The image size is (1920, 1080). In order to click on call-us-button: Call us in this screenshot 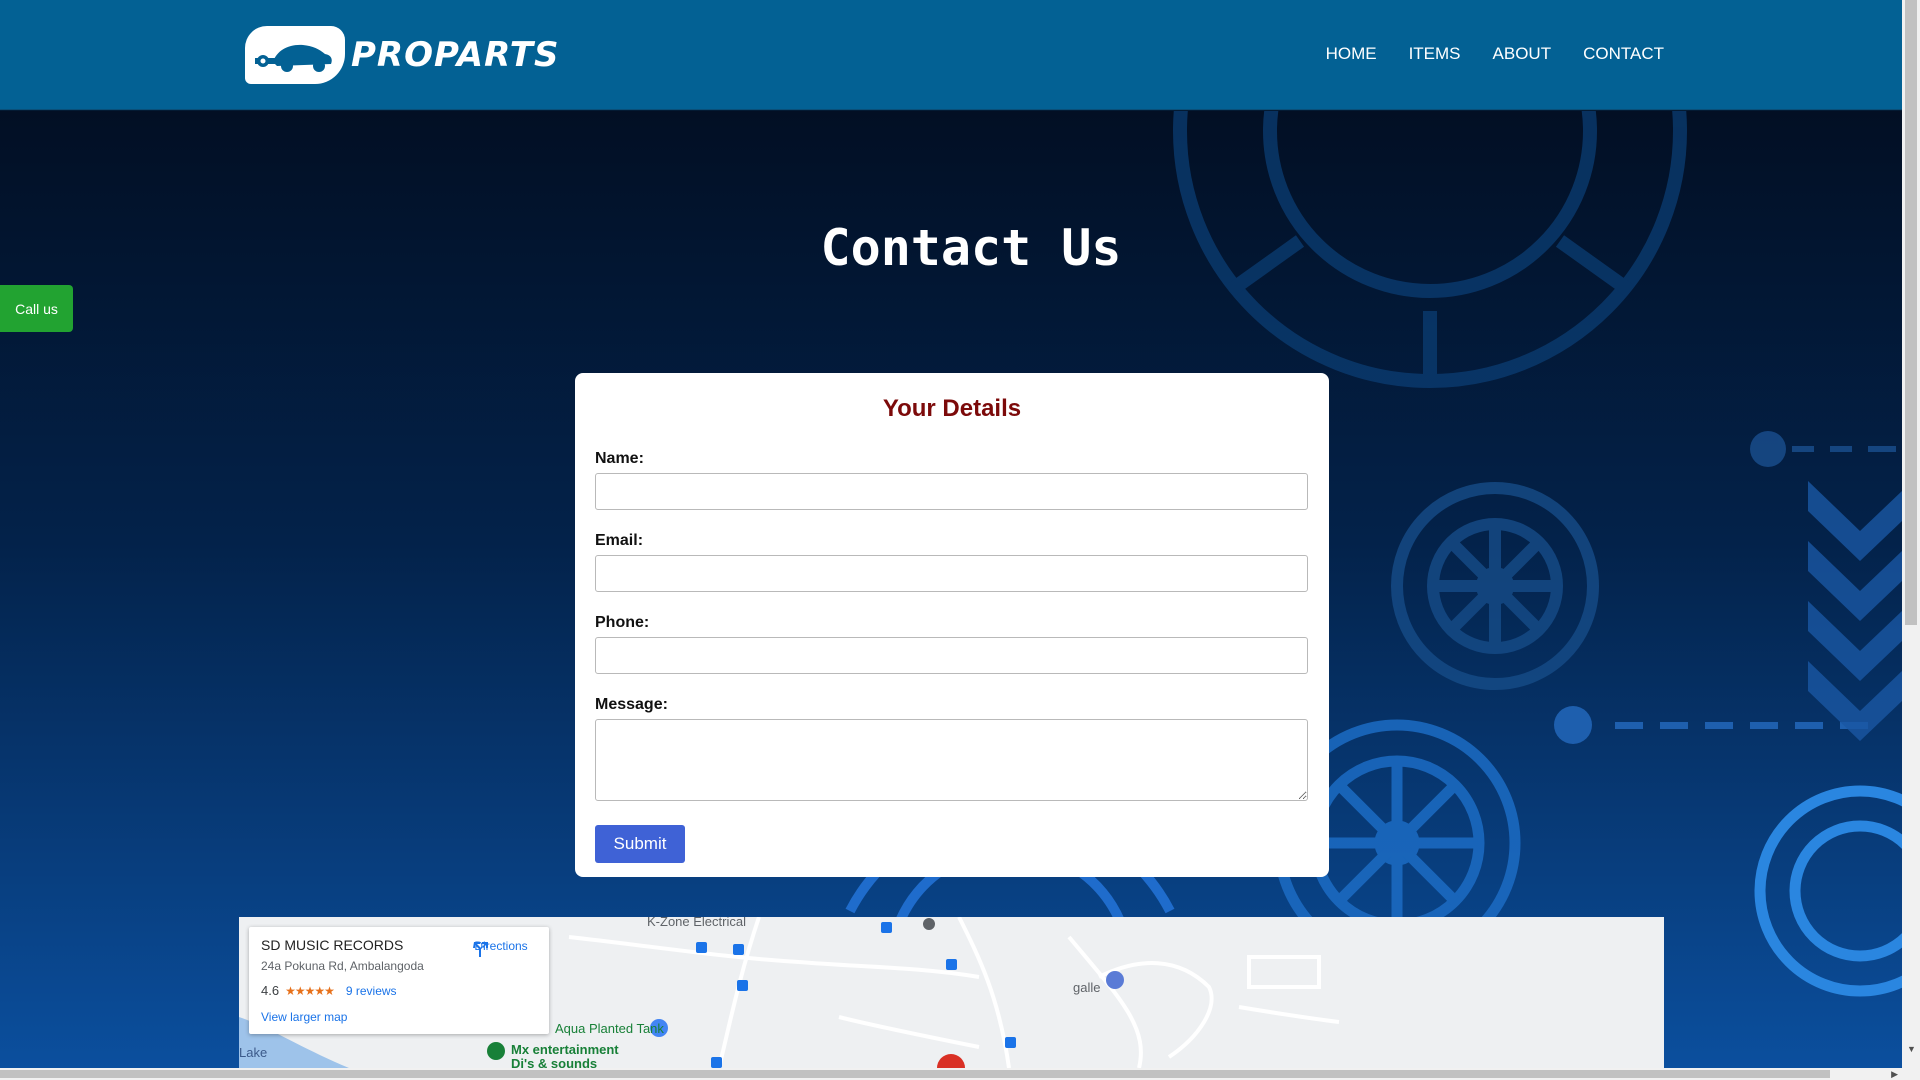, I will do `click(36, 308)`.